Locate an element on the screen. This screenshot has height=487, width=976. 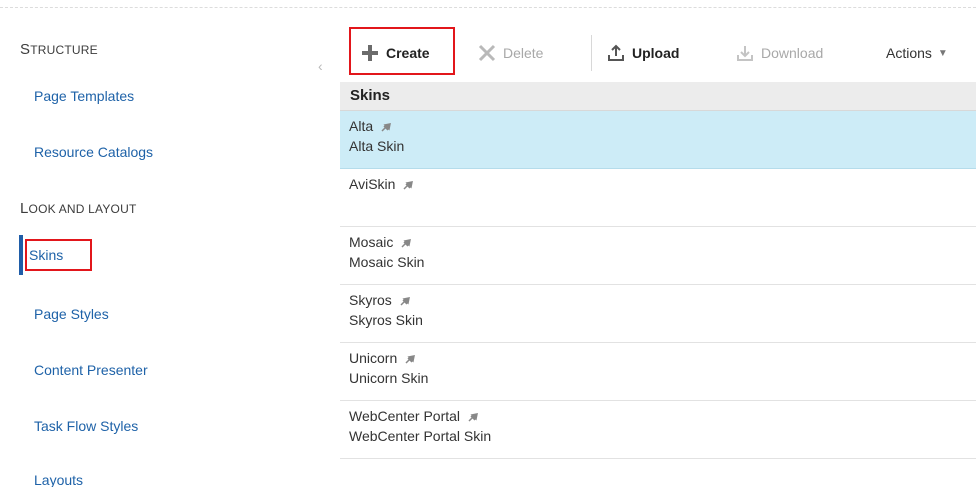
sidebar-item-layouts: Layouts is located at coordinates (58, 479).